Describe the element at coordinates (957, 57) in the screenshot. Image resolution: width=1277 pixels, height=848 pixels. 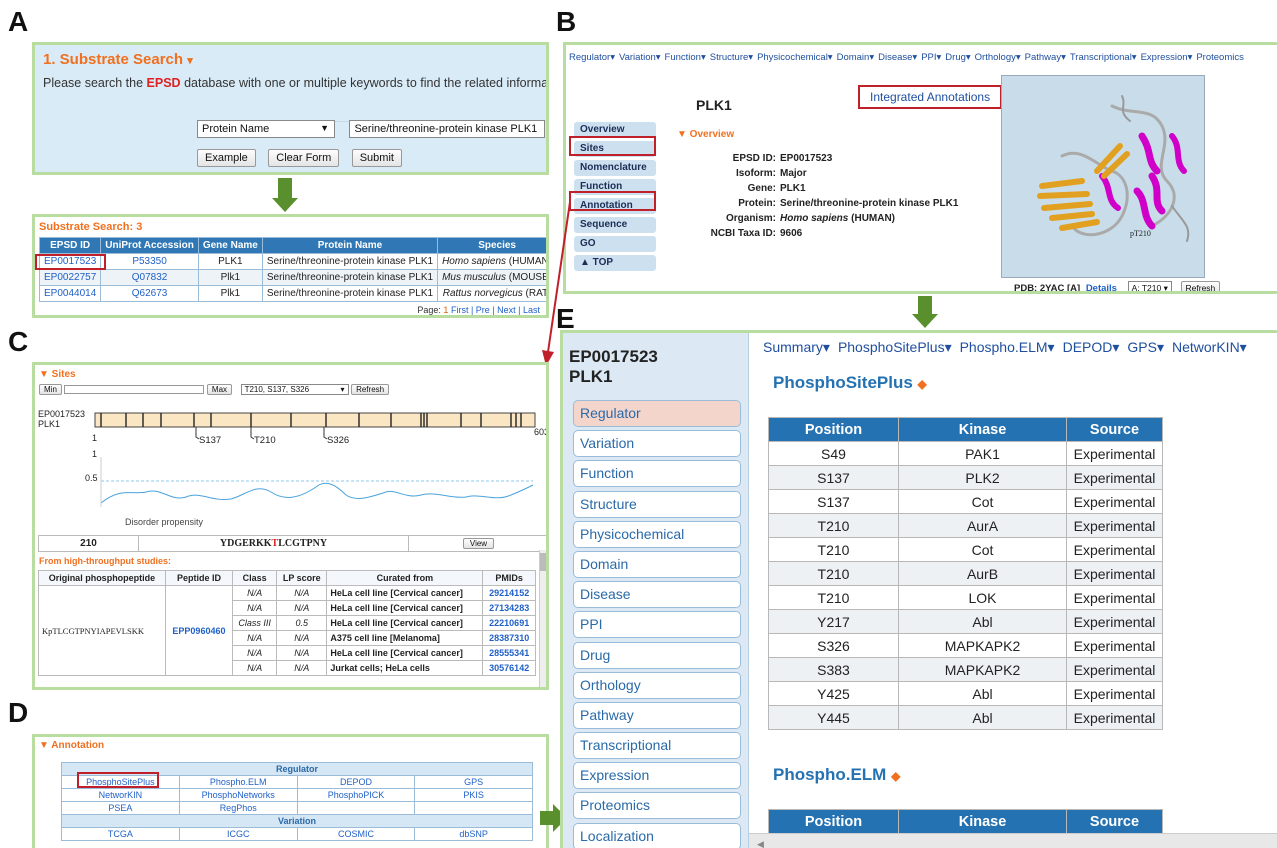
I see `nav-menu-item: Drug▾` at that location.